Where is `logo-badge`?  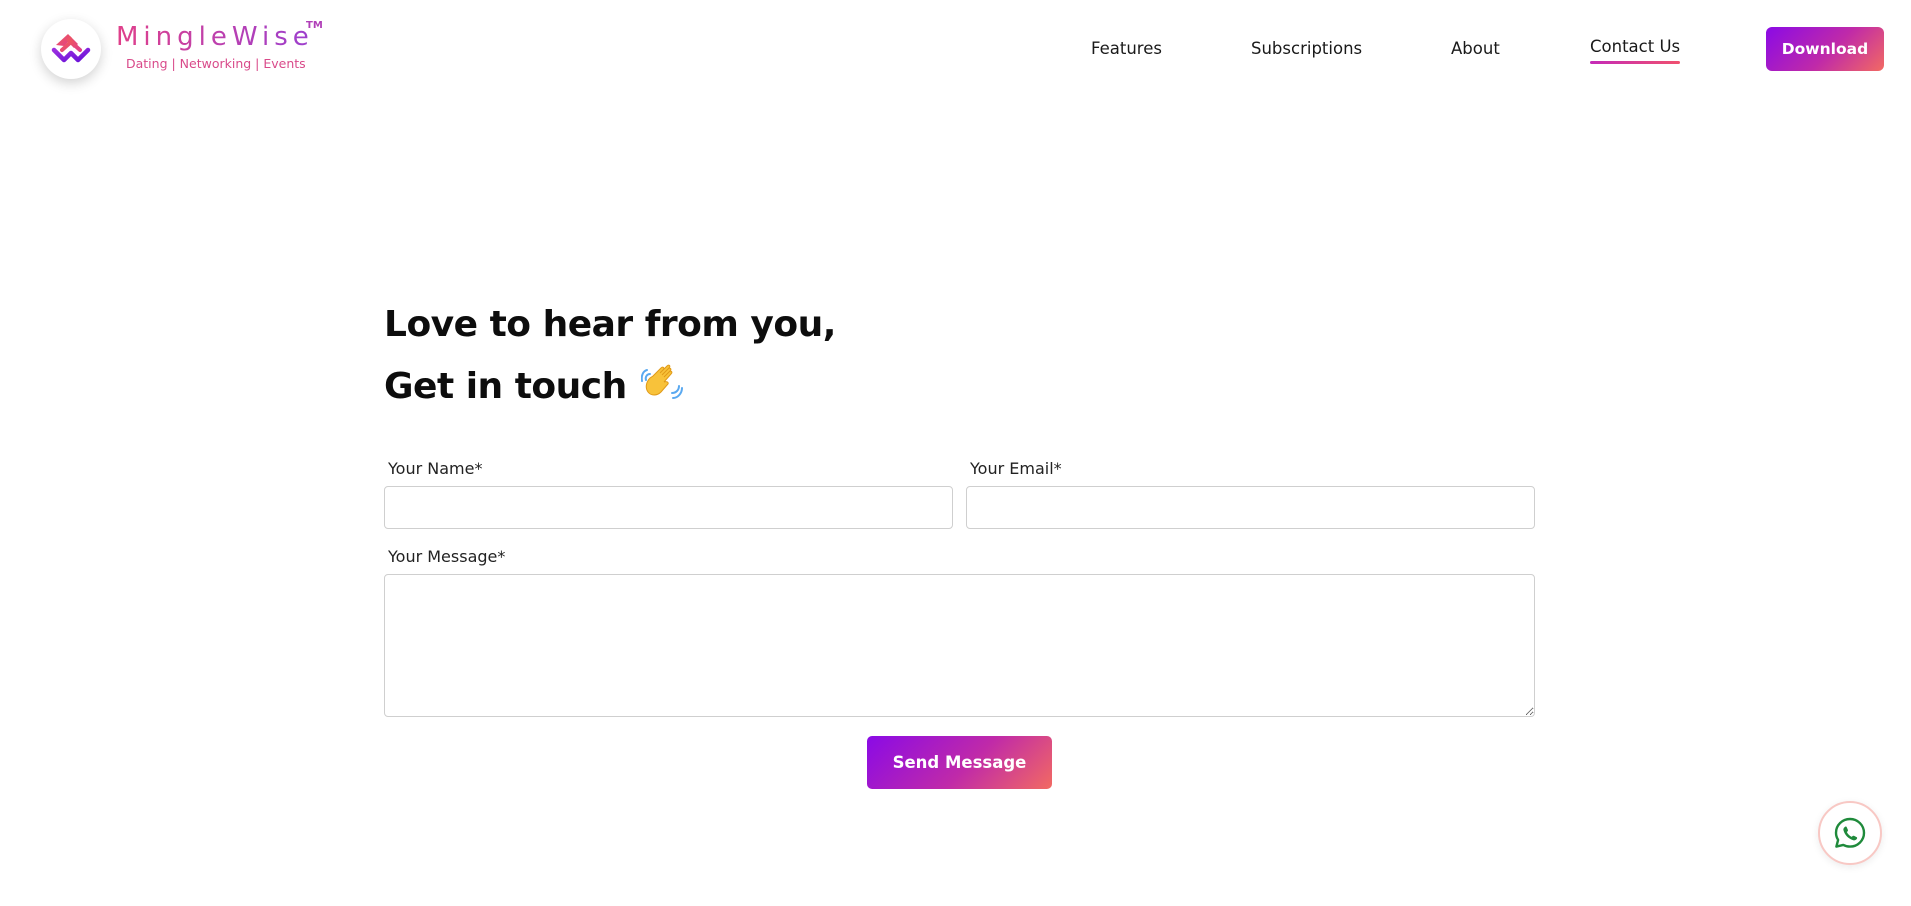 logo-badge is located at coordinates (71, 49).